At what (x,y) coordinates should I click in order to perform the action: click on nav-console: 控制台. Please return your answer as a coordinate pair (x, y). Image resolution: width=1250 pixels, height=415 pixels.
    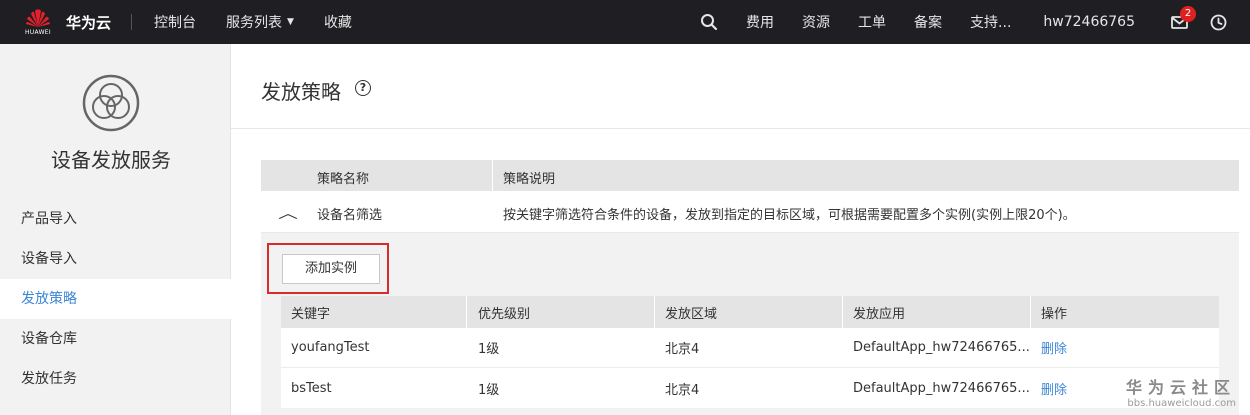
    Looking at the image, I should click on (175, 22).